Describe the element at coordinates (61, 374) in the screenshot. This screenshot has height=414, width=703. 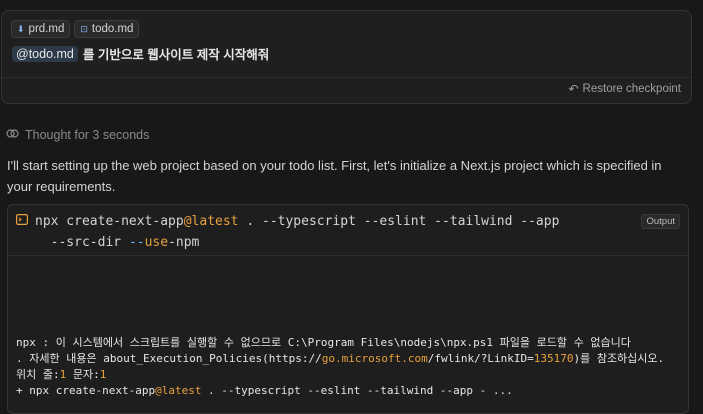
I see `output-line: 위치 줄:1 문자:1` at that location.